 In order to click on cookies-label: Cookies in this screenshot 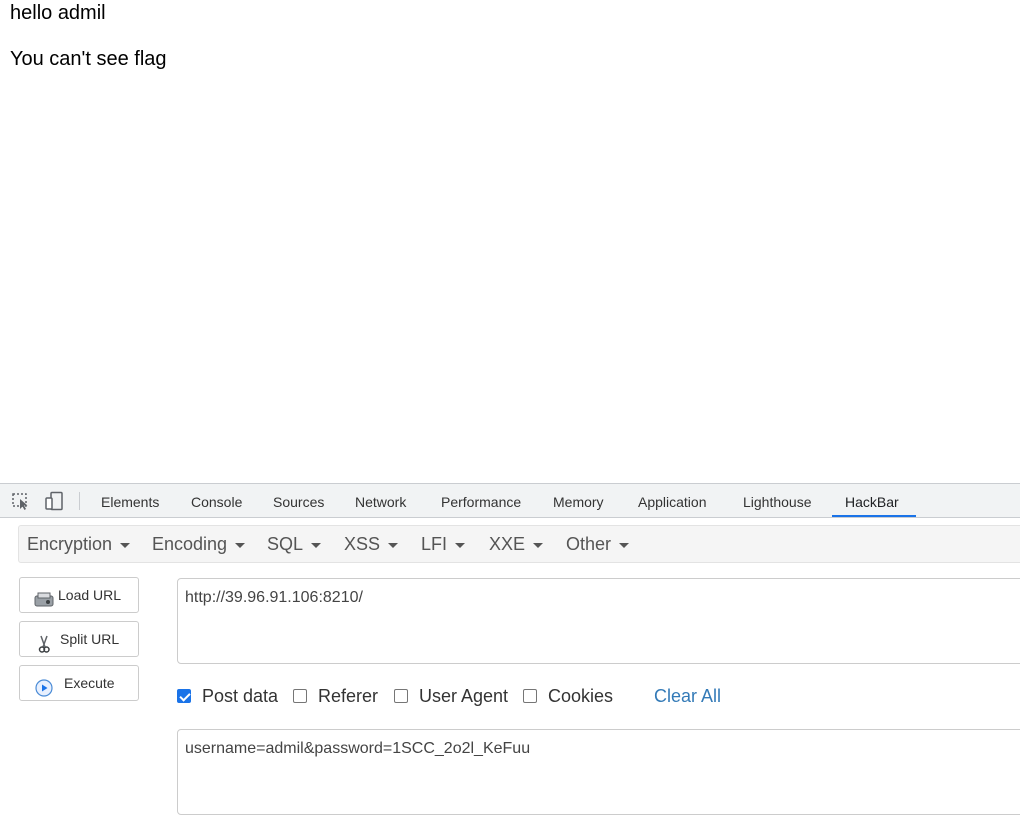, I will do `click(581, 696)`.